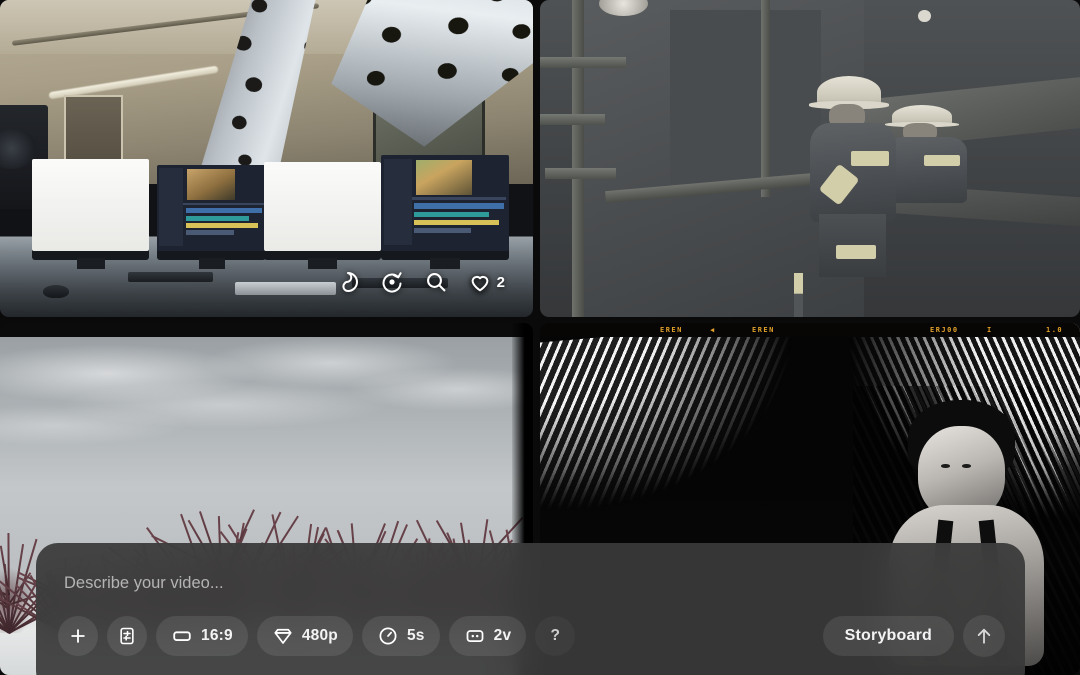 The image size is (1080, 675). I want to click on add-media-button, so click(78, 636).